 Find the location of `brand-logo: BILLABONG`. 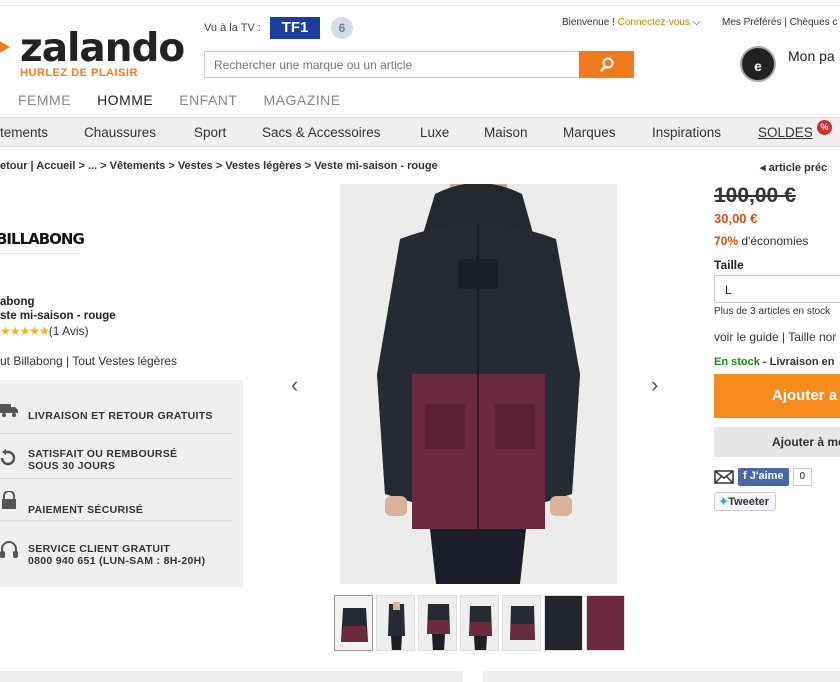

brand-logo: BILLABONG is located at coordinates (42, 239).